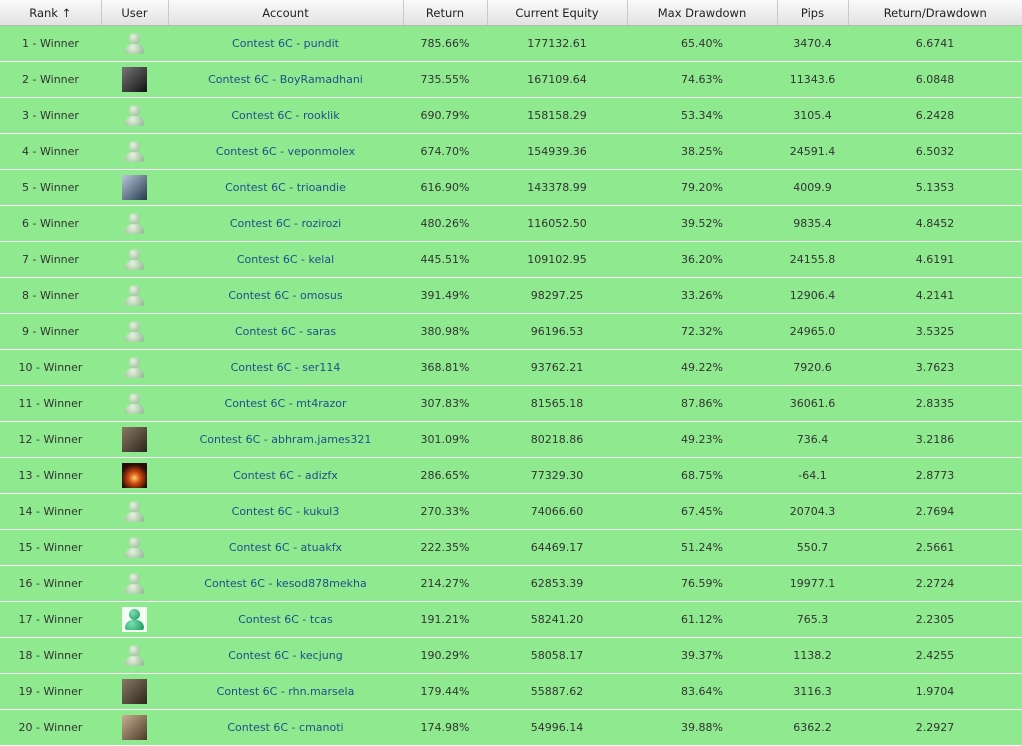  I want to click on return-cell: 690.79%, so click(445, 115).